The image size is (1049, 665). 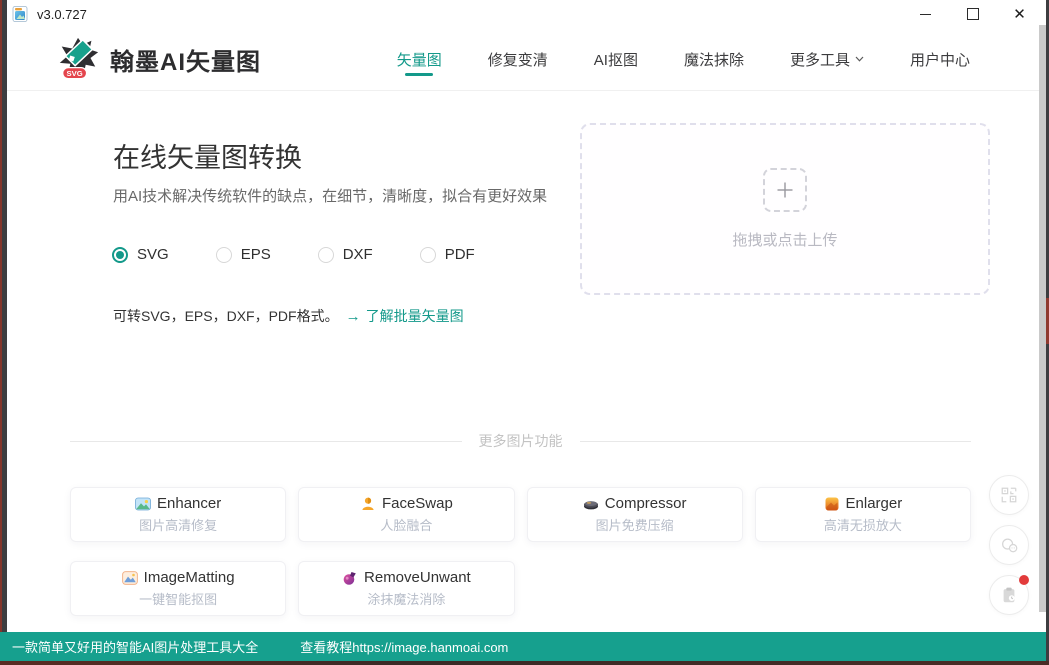 I want to click on card-removeunwant: RemoveUnwant 涂抹魔法消除, so click(x=406, y=588).